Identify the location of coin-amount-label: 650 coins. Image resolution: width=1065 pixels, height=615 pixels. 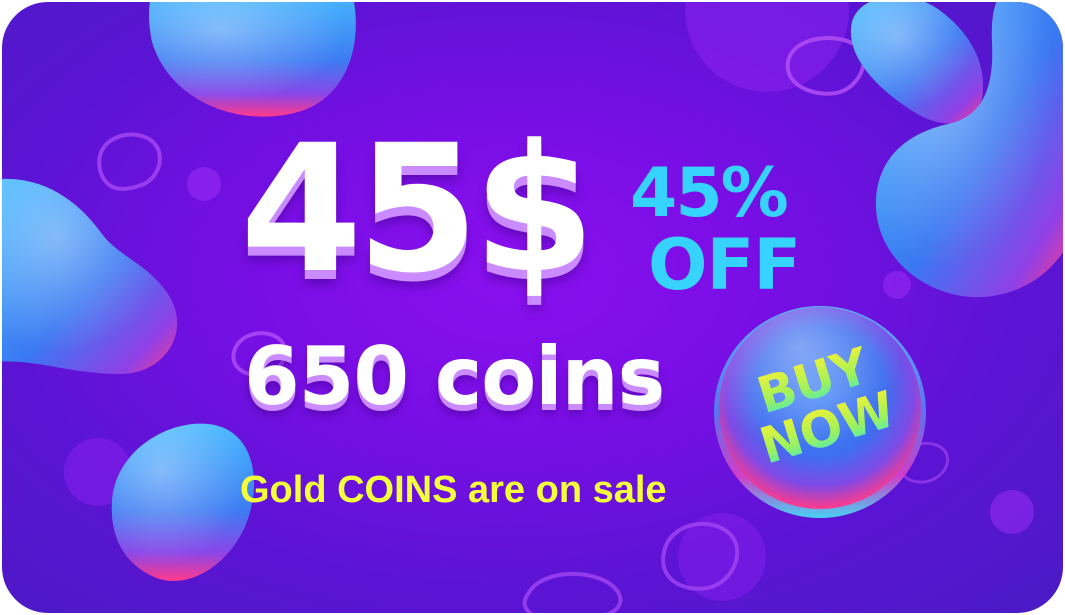
(454, 376).